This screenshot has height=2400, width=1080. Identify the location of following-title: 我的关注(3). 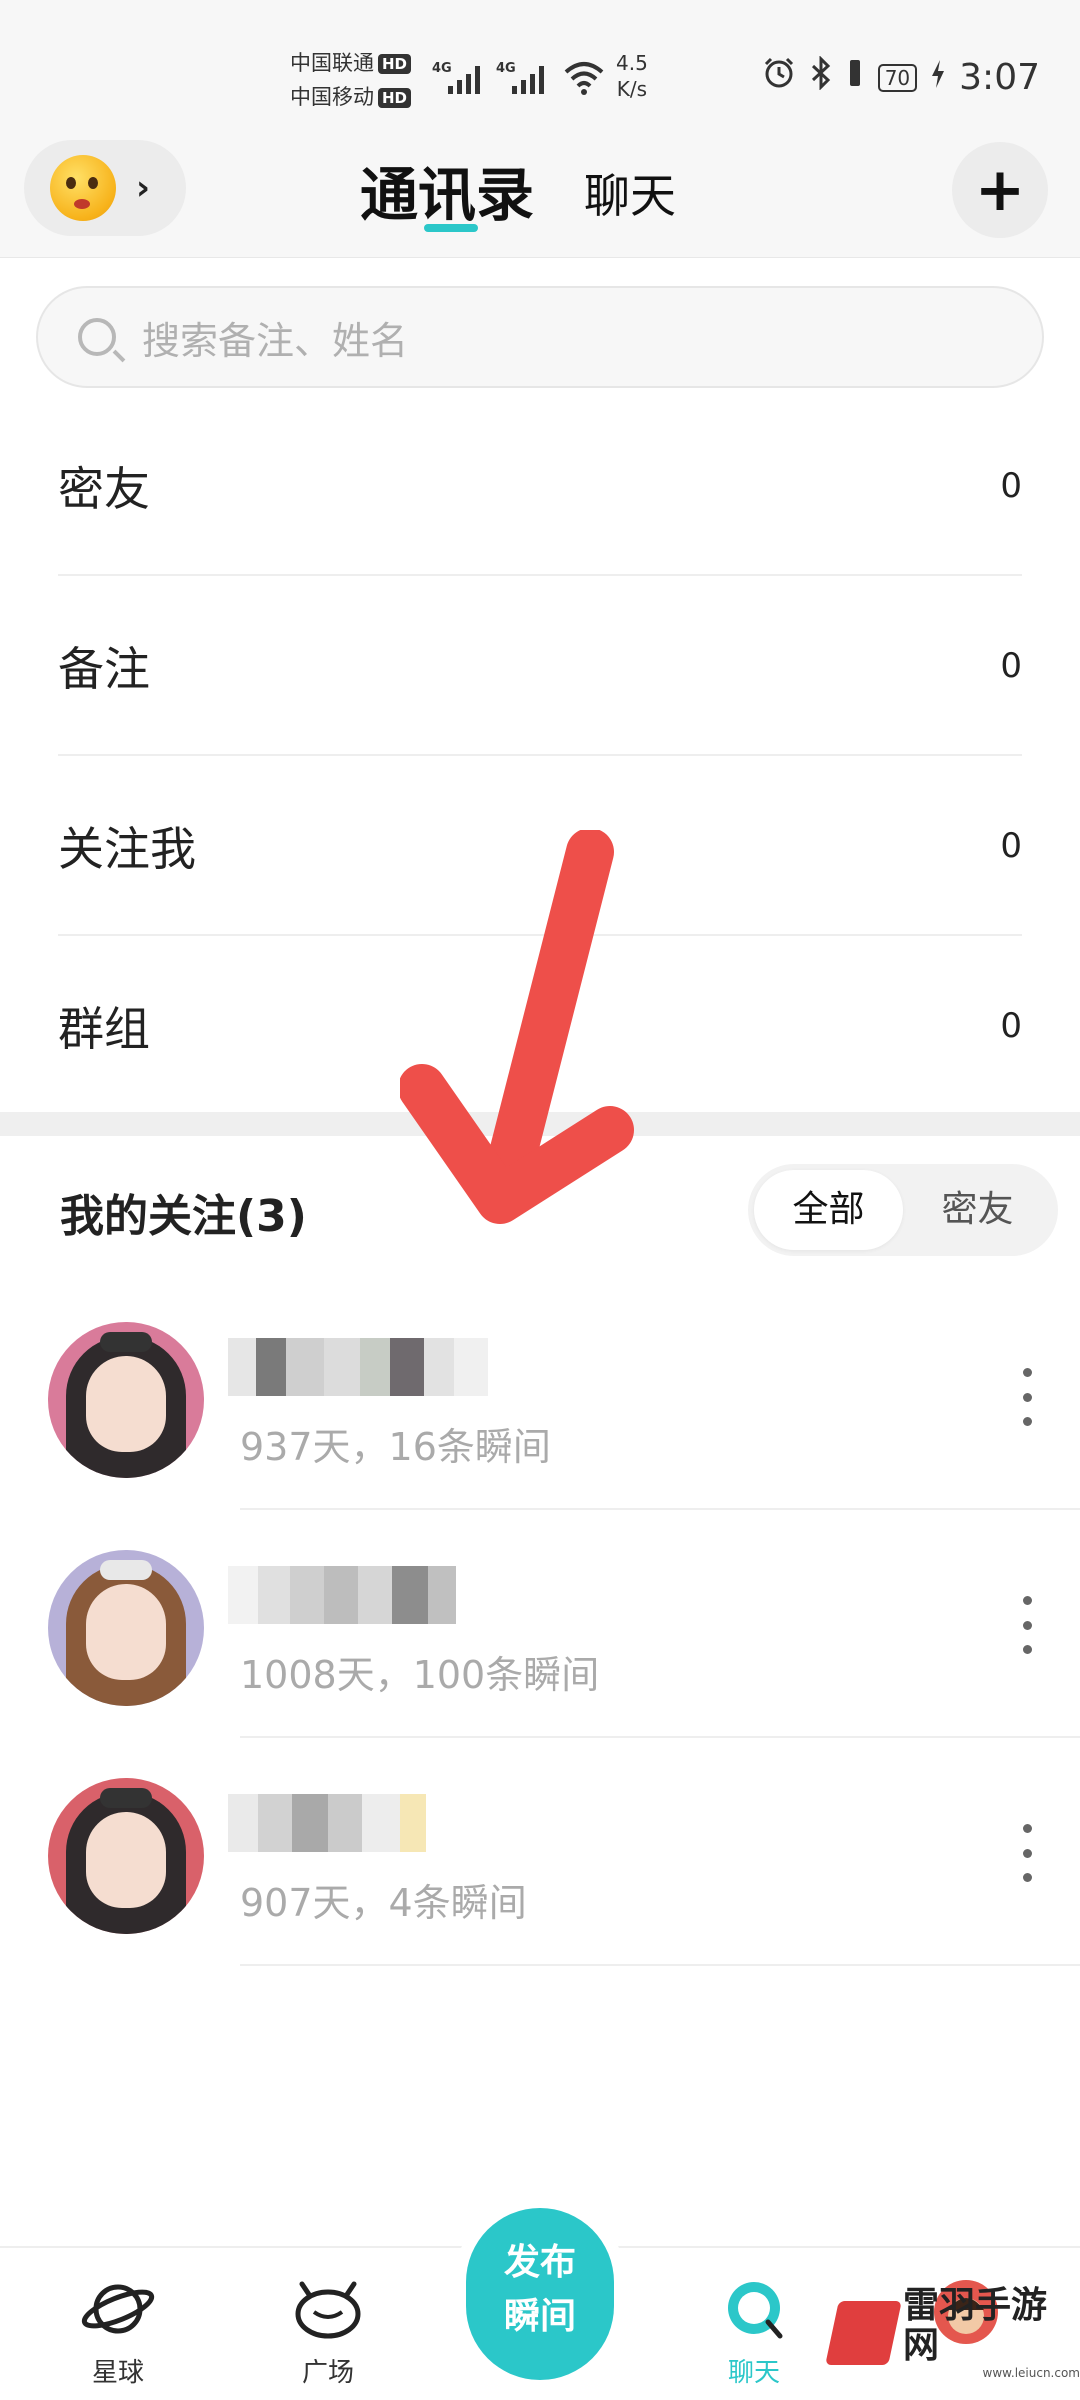
(183, 1216).